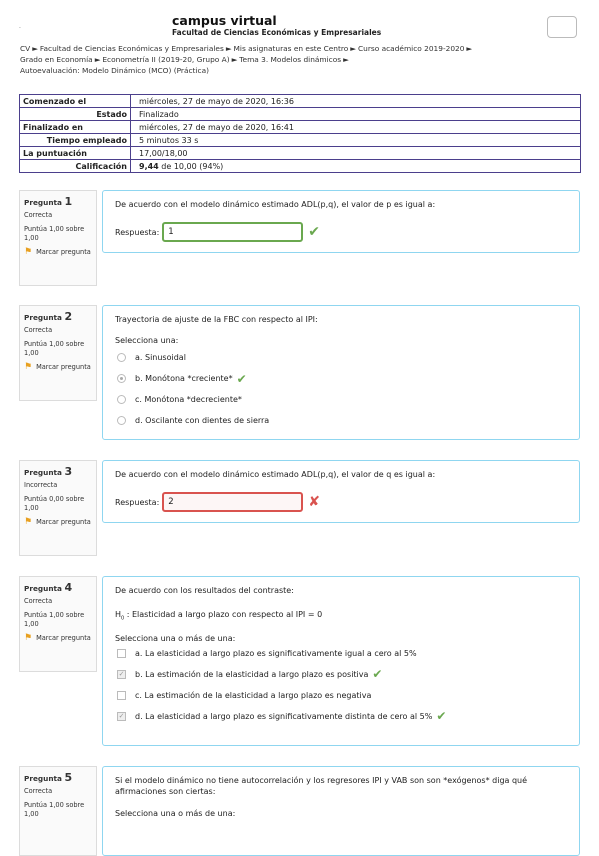 This screenshot has height=856, width=599. What do you see at coordinates (54, 503) in the screenshot?
I see `question-points: Puntúa 0,00 sobre 1,00` at bounding box center [54, 503].